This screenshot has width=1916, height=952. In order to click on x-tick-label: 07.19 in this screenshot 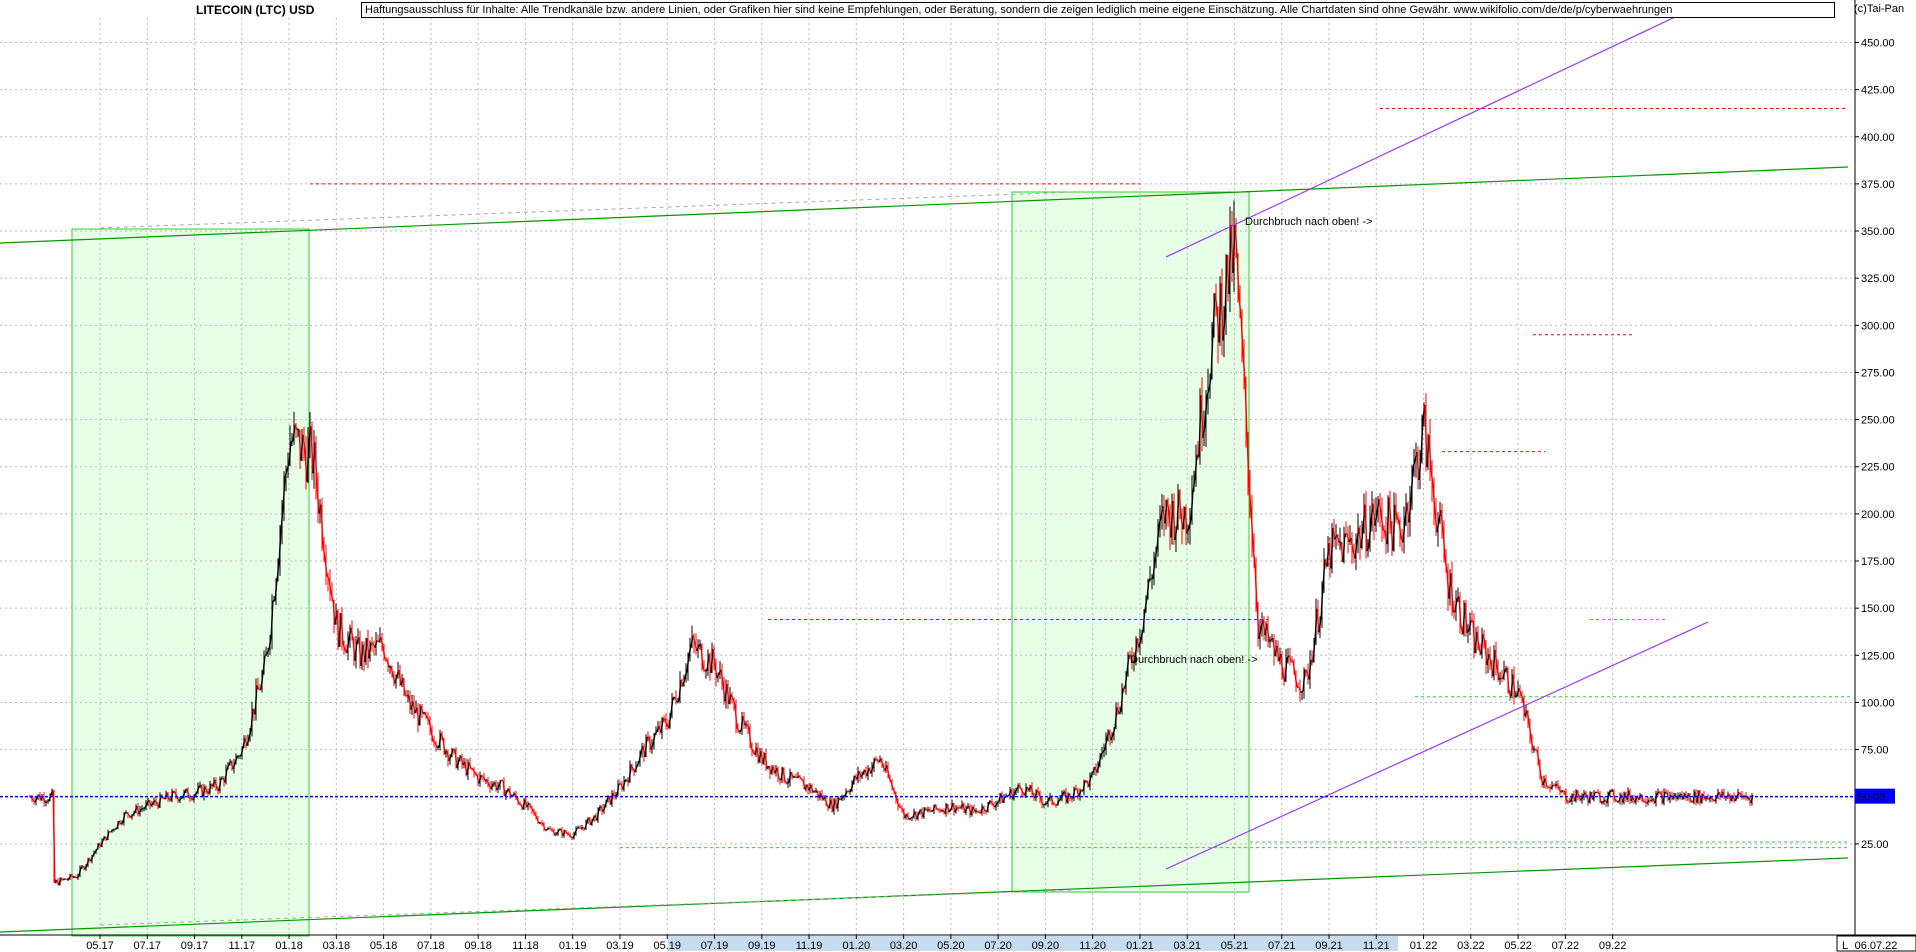, I will do `click(715, 946)`.